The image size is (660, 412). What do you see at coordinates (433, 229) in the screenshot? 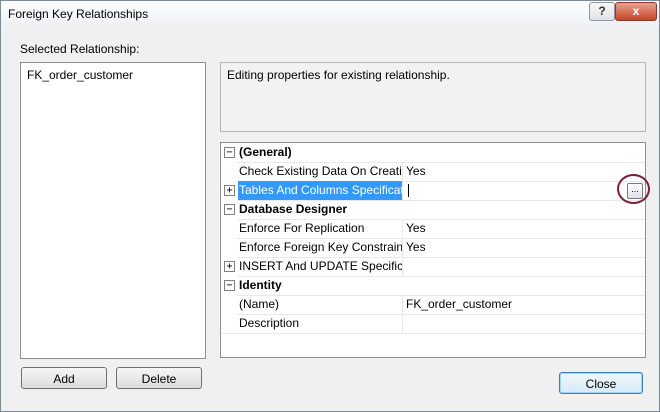
I see `property-row-enforce-replication: Enforce For Replication Yes` at bounding box center [433, 229].